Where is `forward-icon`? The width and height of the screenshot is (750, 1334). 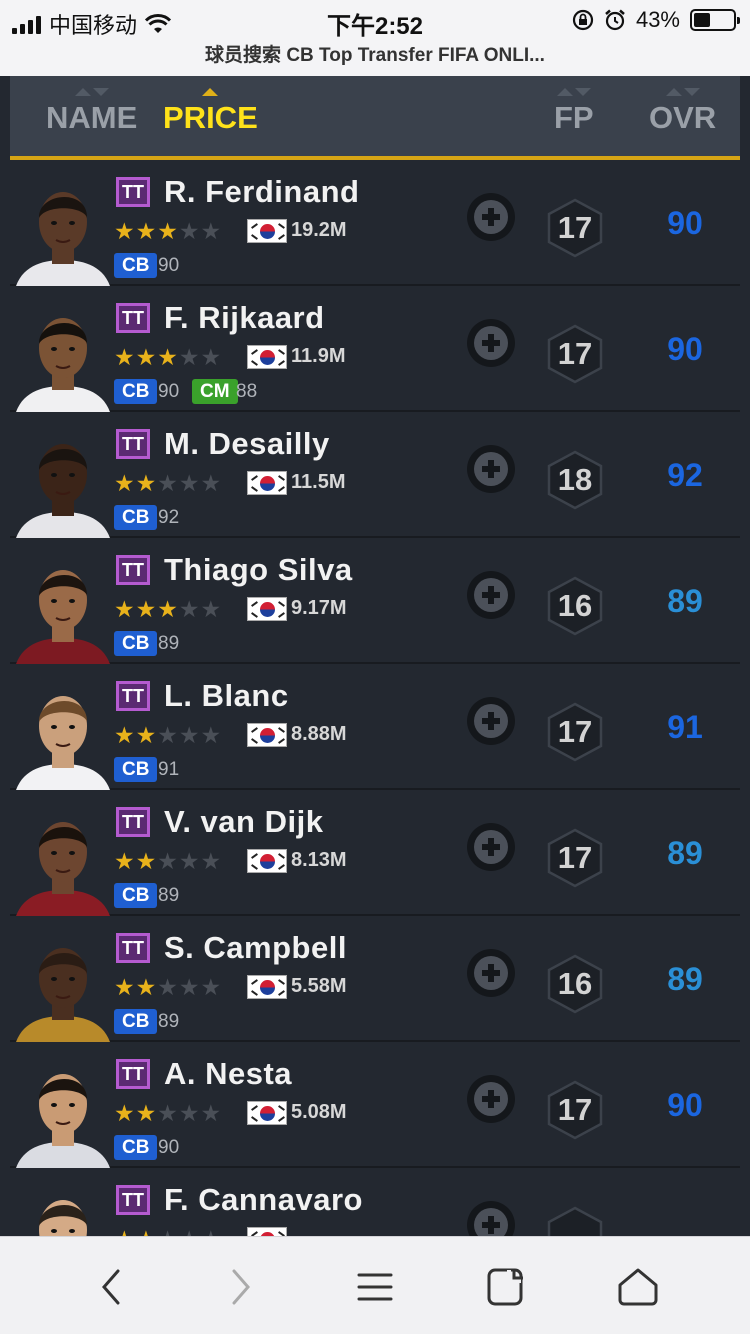
forward-icon is located at coordinates (241, 1287).